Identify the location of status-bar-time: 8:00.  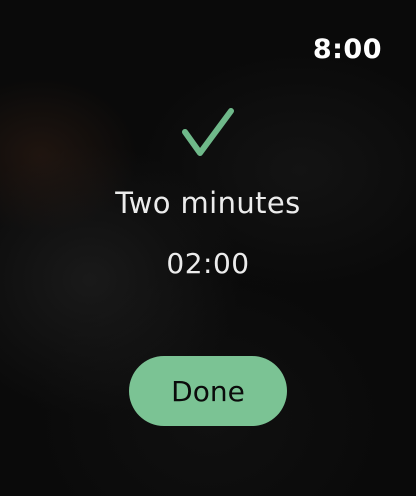
(347, 49).